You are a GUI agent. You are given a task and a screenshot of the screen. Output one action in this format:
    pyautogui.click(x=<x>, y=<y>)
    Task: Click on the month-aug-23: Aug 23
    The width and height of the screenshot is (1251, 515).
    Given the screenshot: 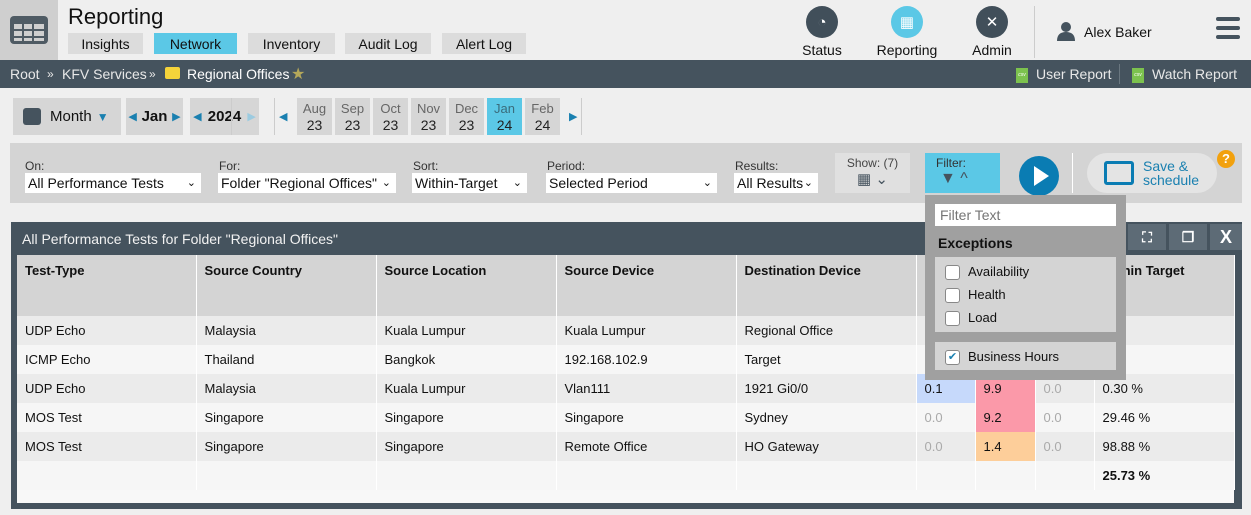 What is the action you would take?
    pyautogui.click(x=314, y=116)
    